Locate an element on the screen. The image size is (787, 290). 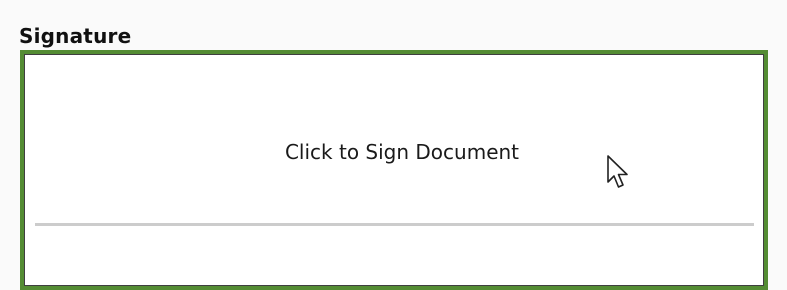
click-to-sign-prompt: Click to Sign Document is located at coordinates (394, 152).